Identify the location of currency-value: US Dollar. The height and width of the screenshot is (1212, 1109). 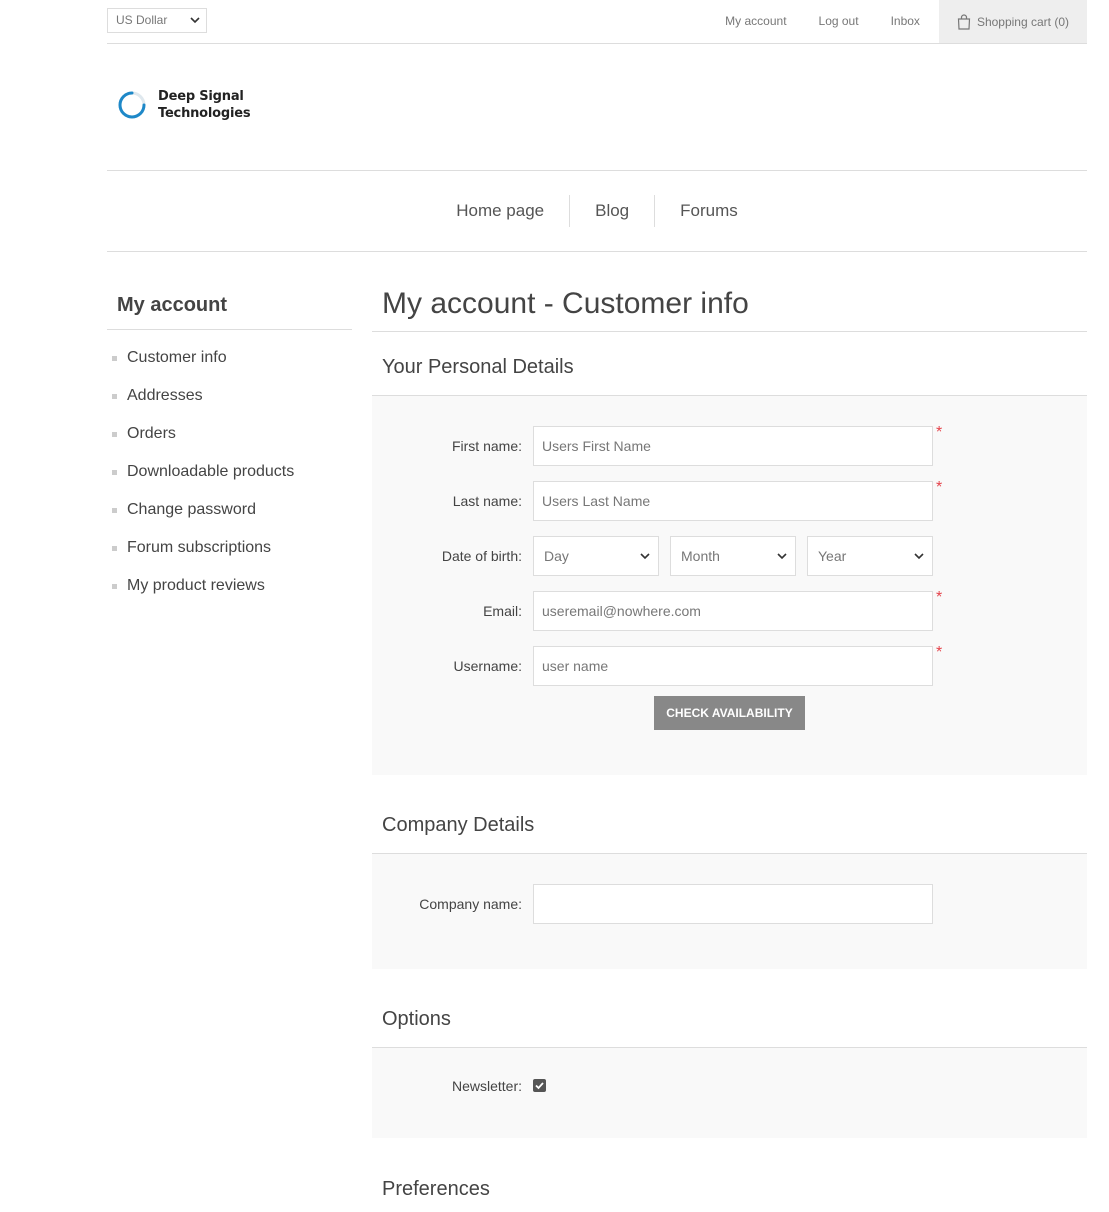
(142, 20).